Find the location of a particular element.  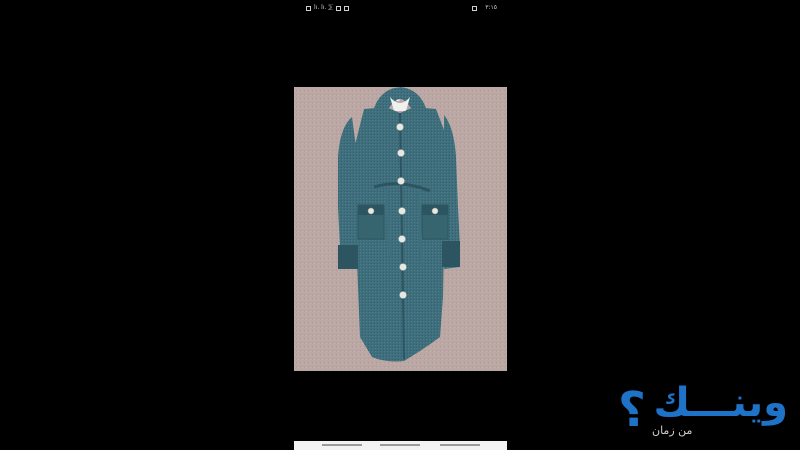

status-indicators-right: ٣:١٥ is located at coordinates (484, 8).